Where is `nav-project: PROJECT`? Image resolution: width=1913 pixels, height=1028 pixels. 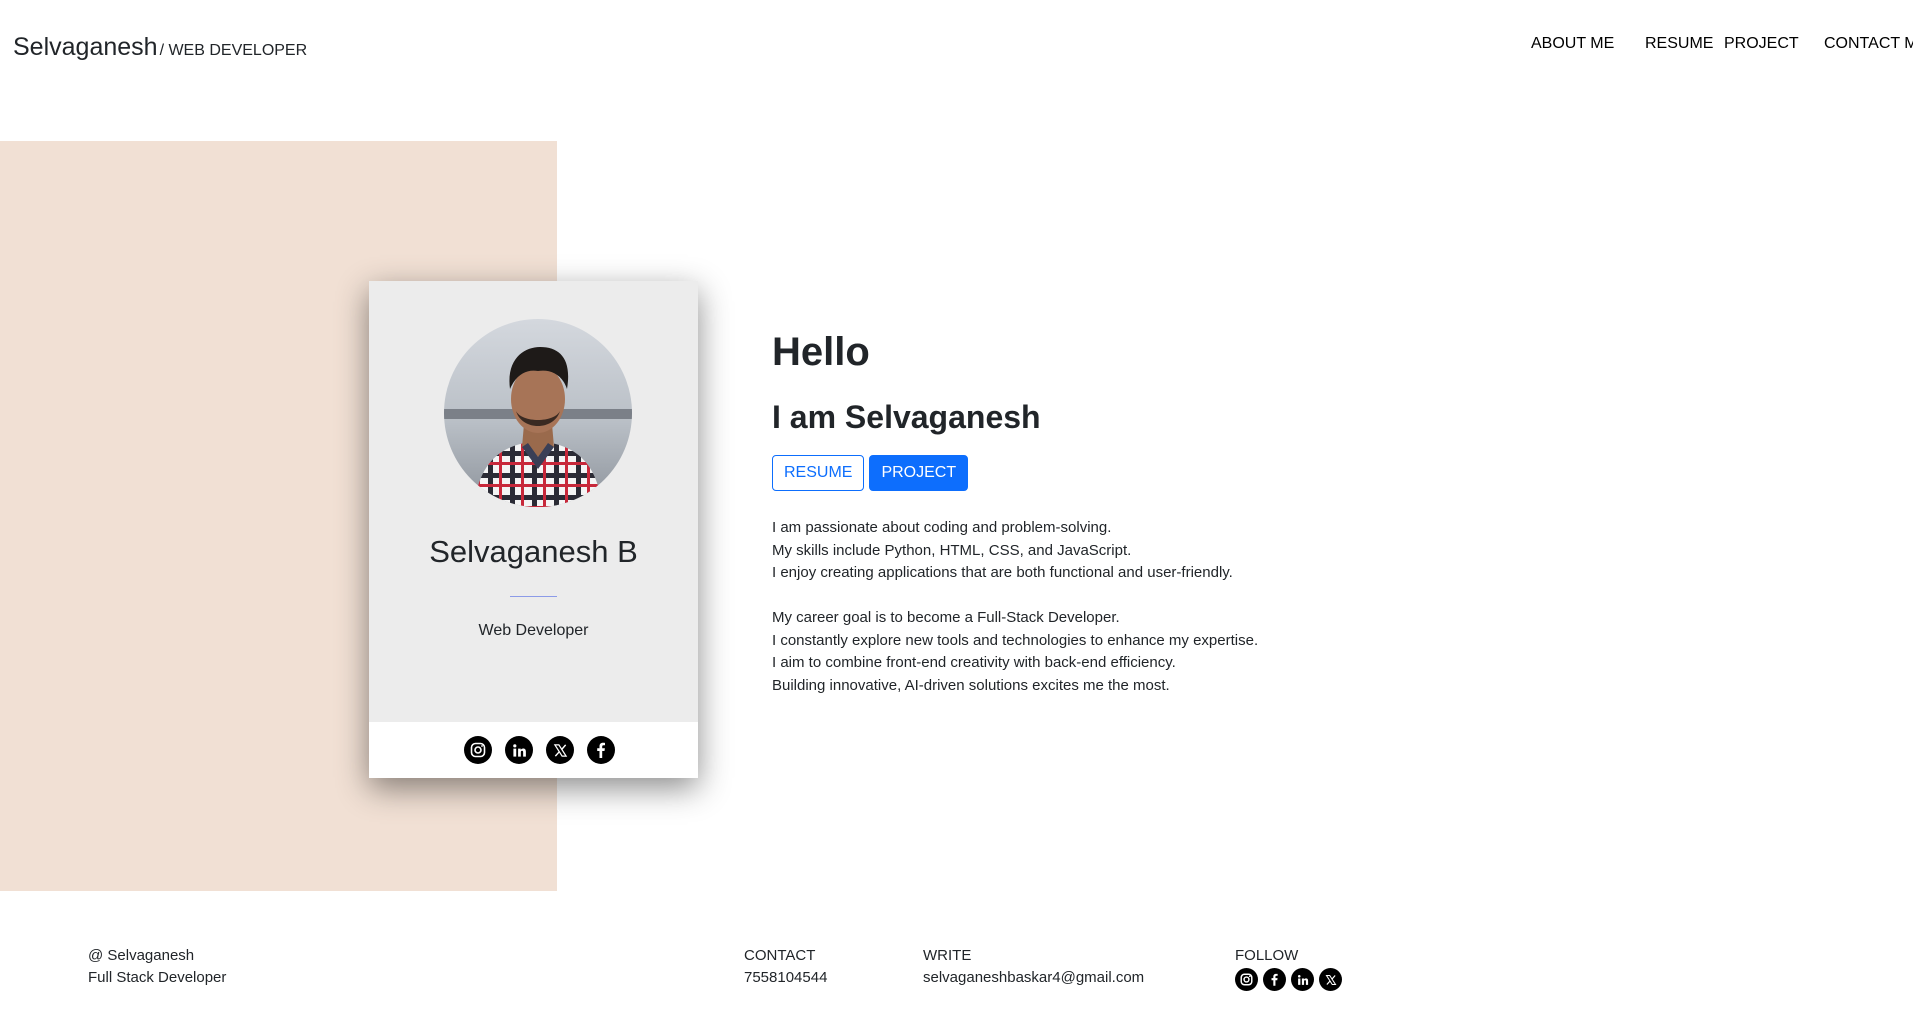 nav-project: PROJECT is located at coordinates (1761, 44).